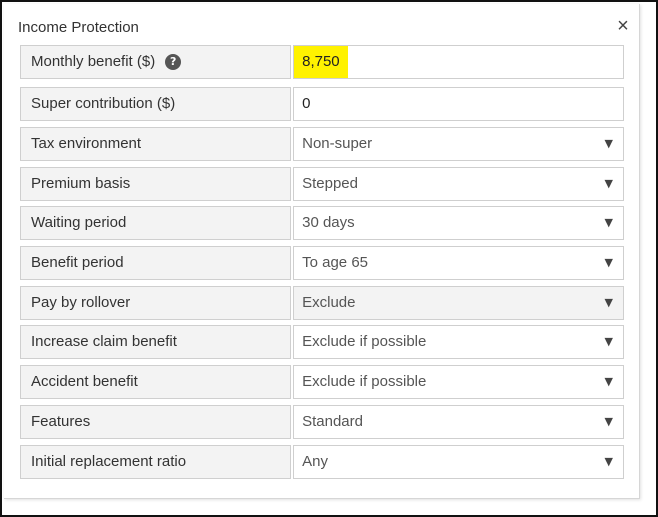  I want to click on field-label: Waiting period, so click(156, 223).